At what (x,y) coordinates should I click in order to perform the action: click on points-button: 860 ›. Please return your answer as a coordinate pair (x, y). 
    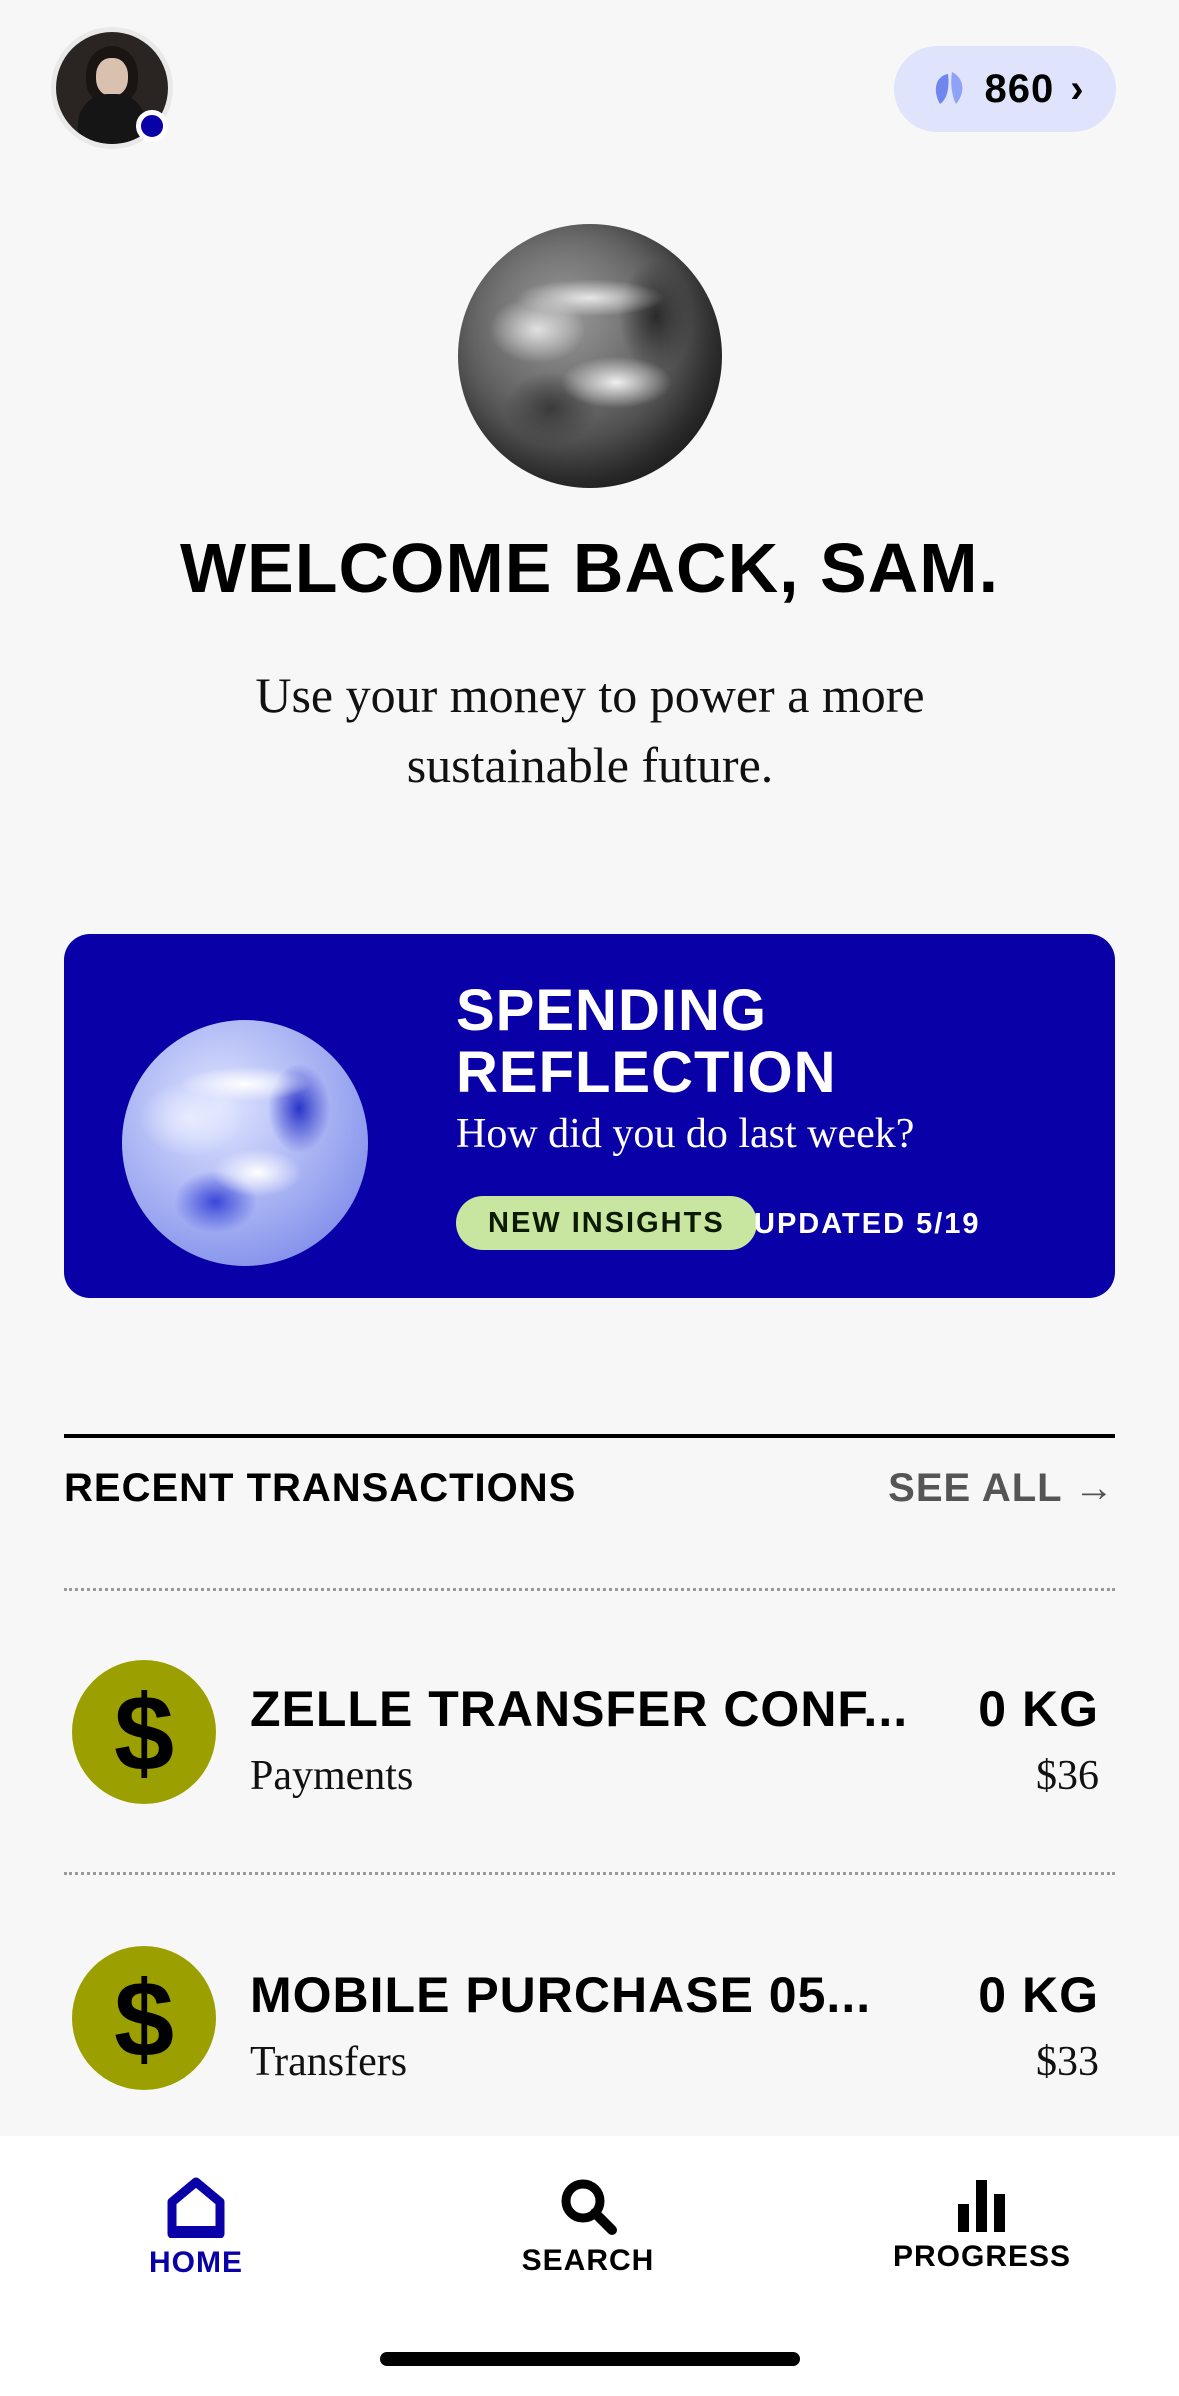
    Looking at the image, I should click on (1005, 89).